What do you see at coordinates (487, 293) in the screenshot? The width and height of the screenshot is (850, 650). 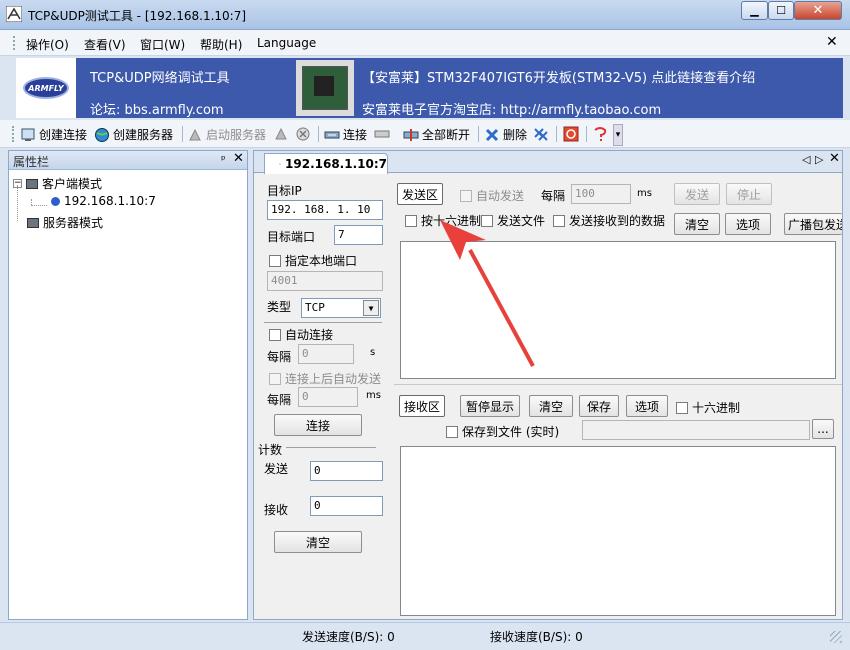 I see `red-arrow-annotation` at bounding box center [487, 293].